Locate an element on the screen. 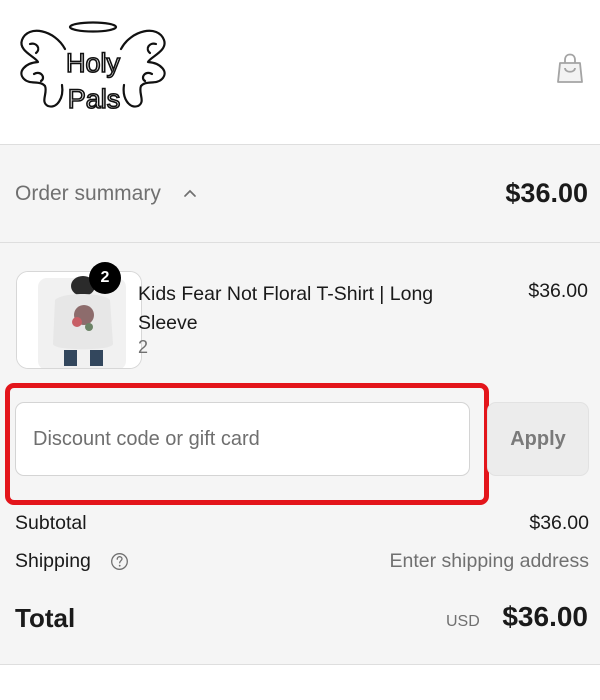 The height and width of the screenshot is (700, 600). shopping-bag-icon is located at coordinates (570, 68).